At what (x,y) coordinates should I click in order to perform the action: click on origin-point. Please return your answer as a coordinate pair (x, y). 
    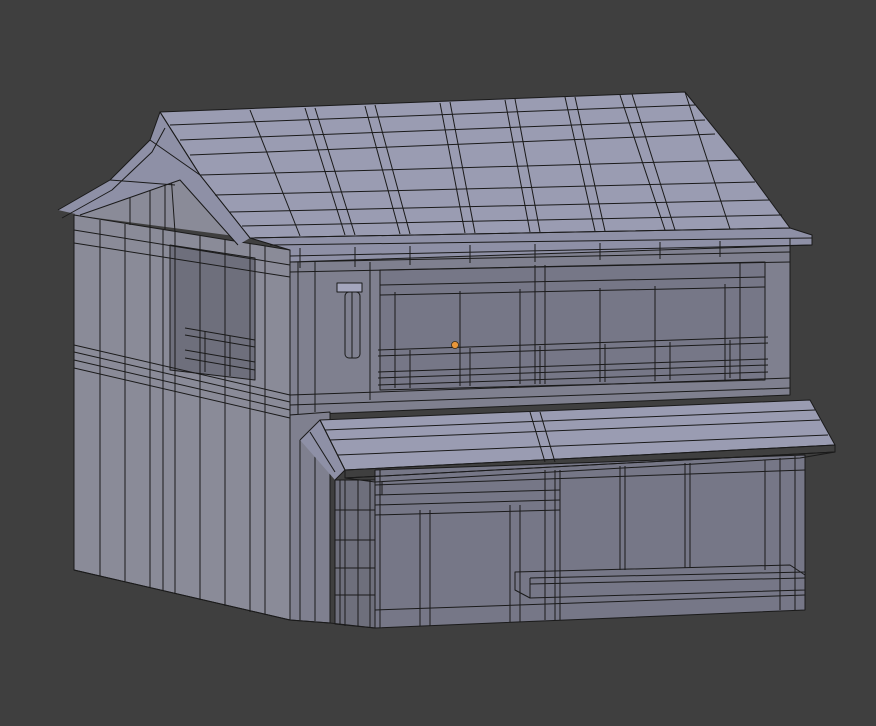
    Looking at the image, I should click on (455, 345).